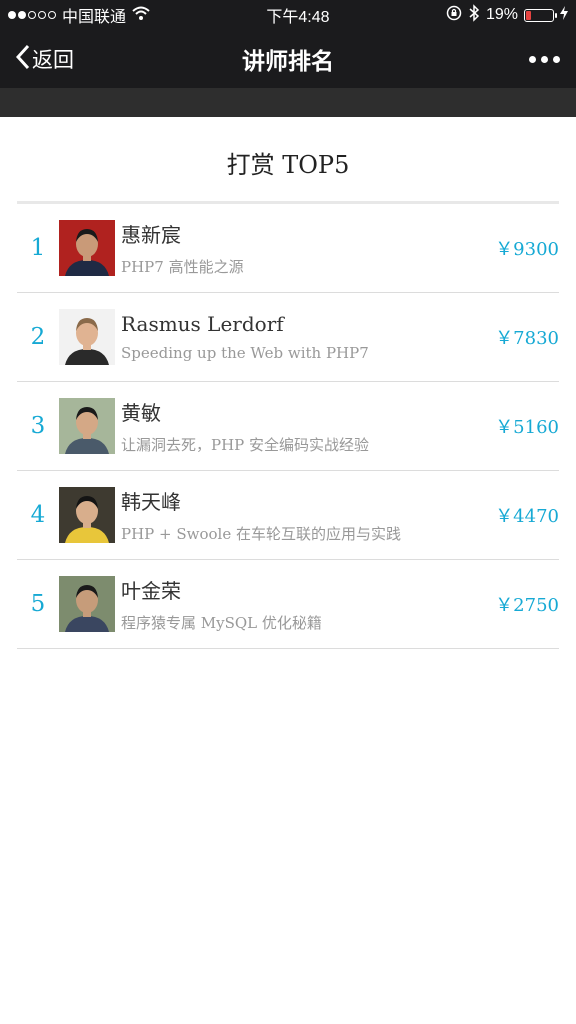  Describe the element at coordinates (288, 102) in the screenshot. I see `toolbar-strip` at that location.